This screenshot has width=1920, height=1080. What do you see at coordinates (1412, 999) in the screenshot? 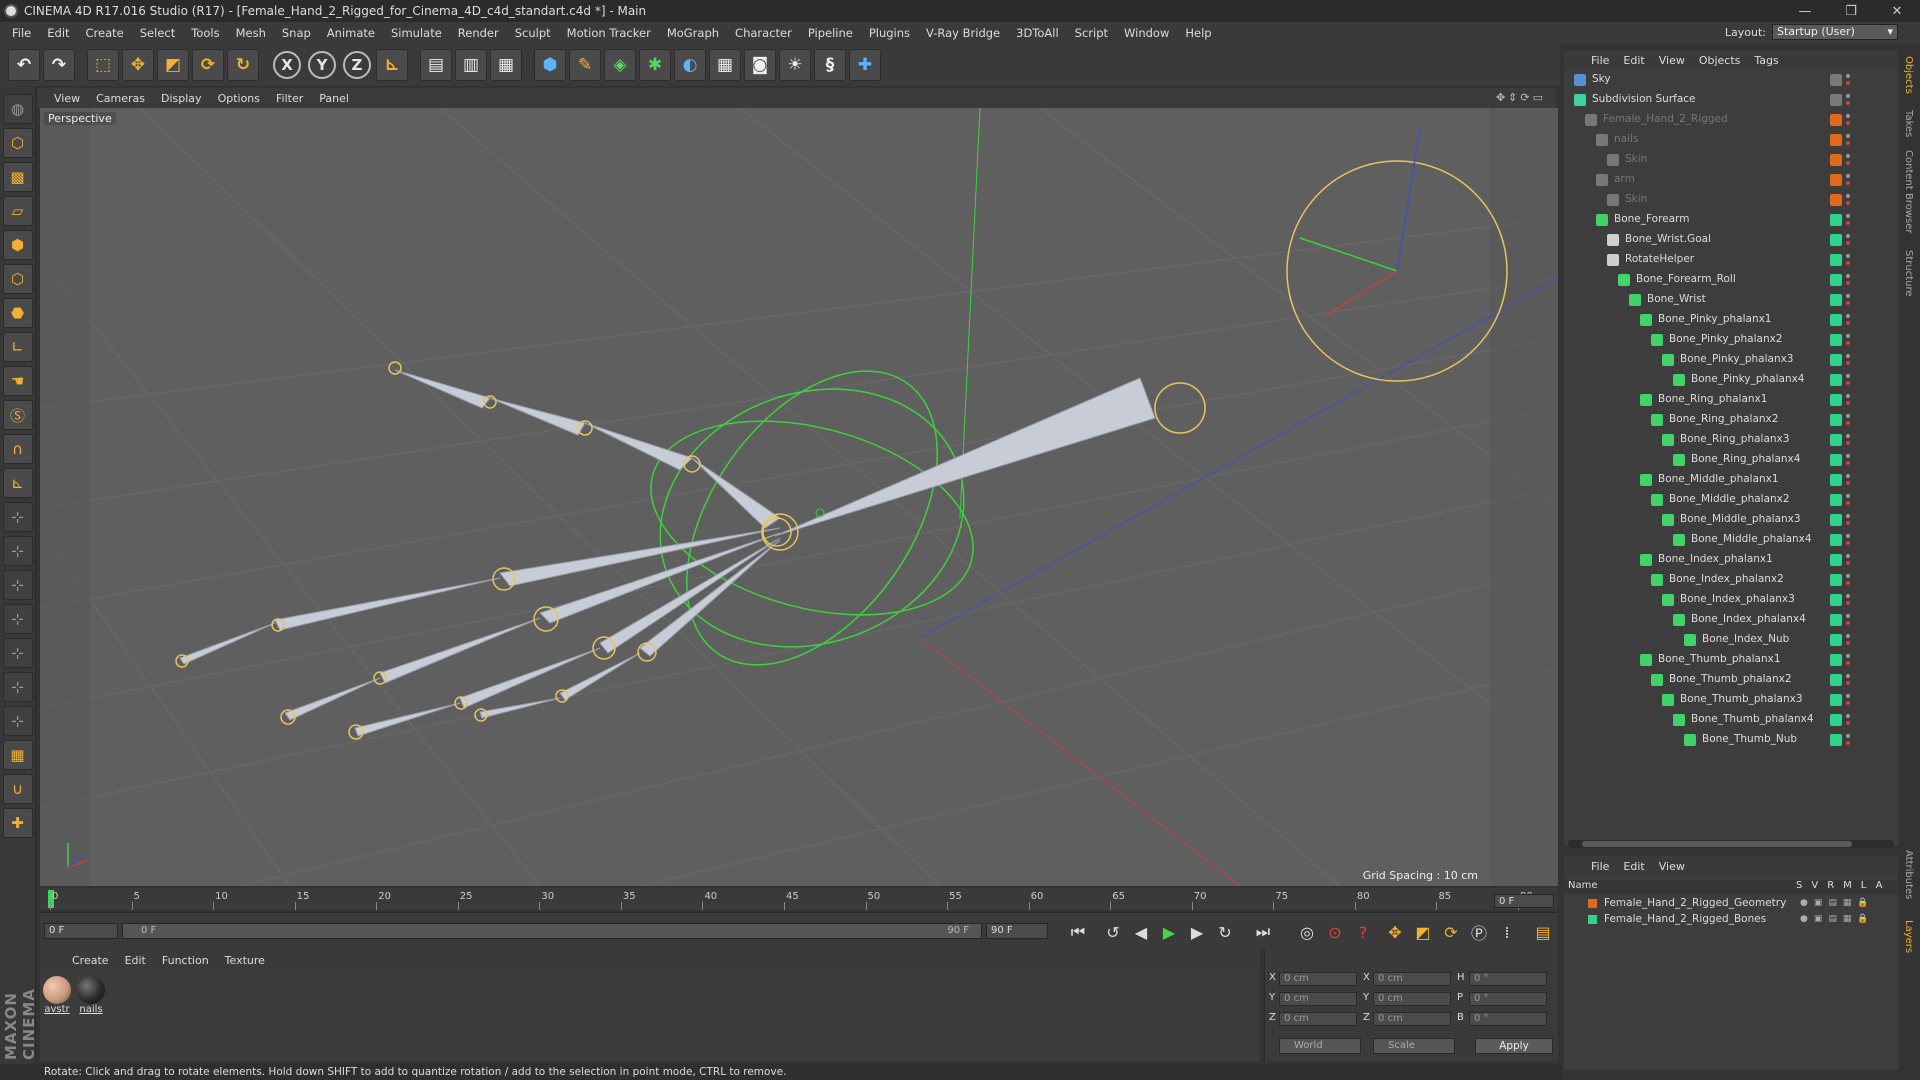
I see `size-y-field: 0 cm` at bounding box center [1412, 999].